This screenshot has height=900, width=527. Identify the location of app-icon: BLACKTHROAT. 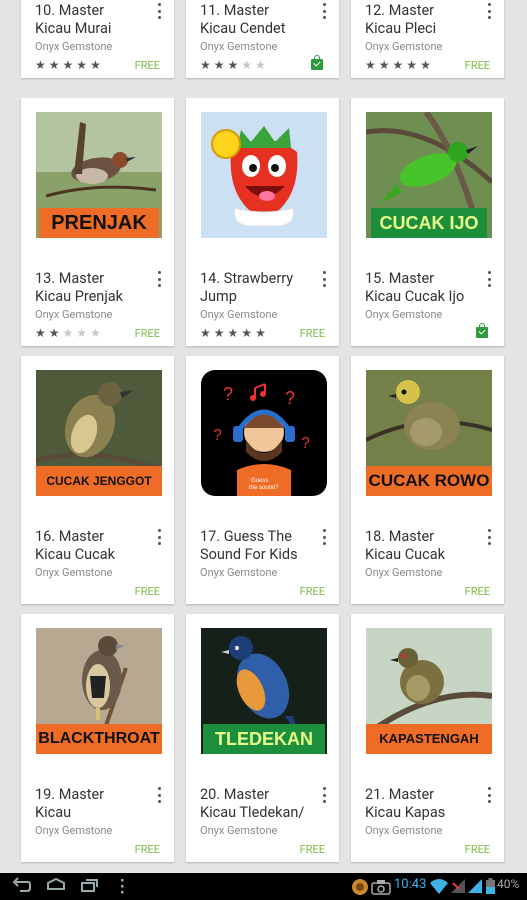
(99, 691).